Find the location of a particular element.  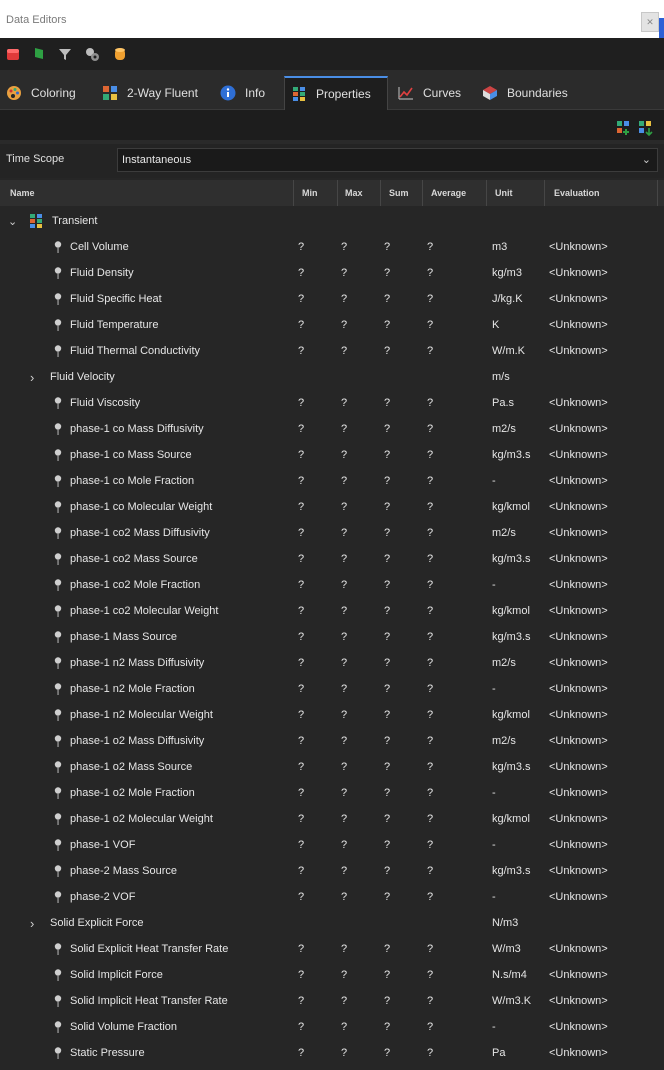

tab-coloring: Coloring is located at coordinates (45, 93).